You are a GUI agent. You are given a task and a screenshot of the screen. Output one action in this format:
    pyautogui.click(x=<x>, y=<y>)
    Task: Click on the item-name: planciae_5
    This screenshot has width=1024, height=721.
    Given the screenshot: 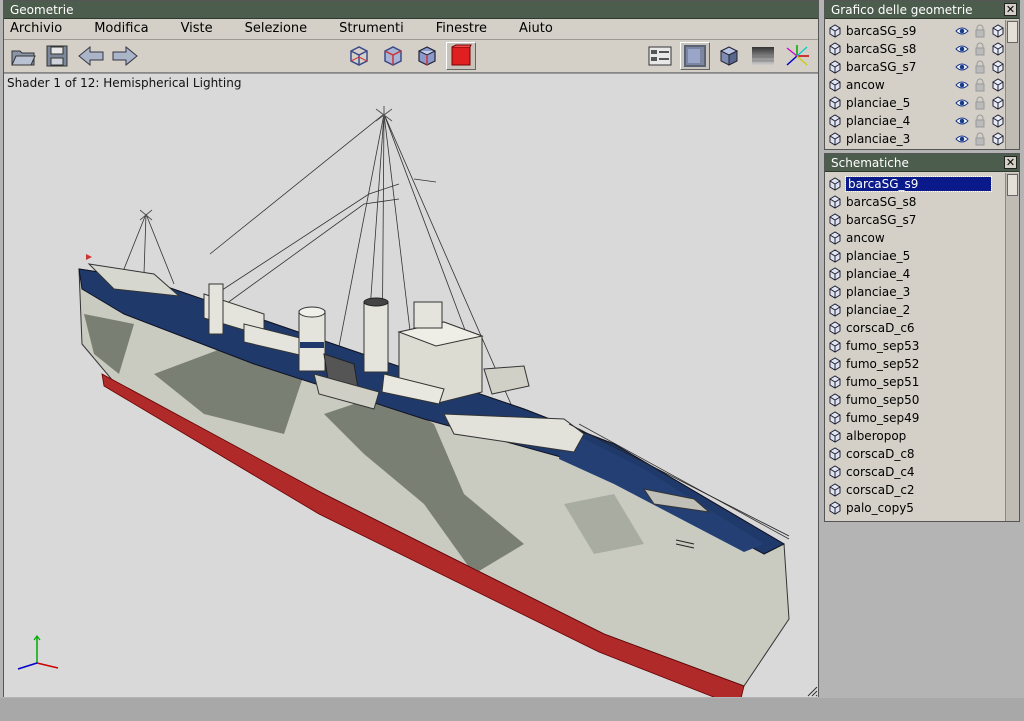 What is the action you would take?
    pyautogui.click(x=878, y=103)
    